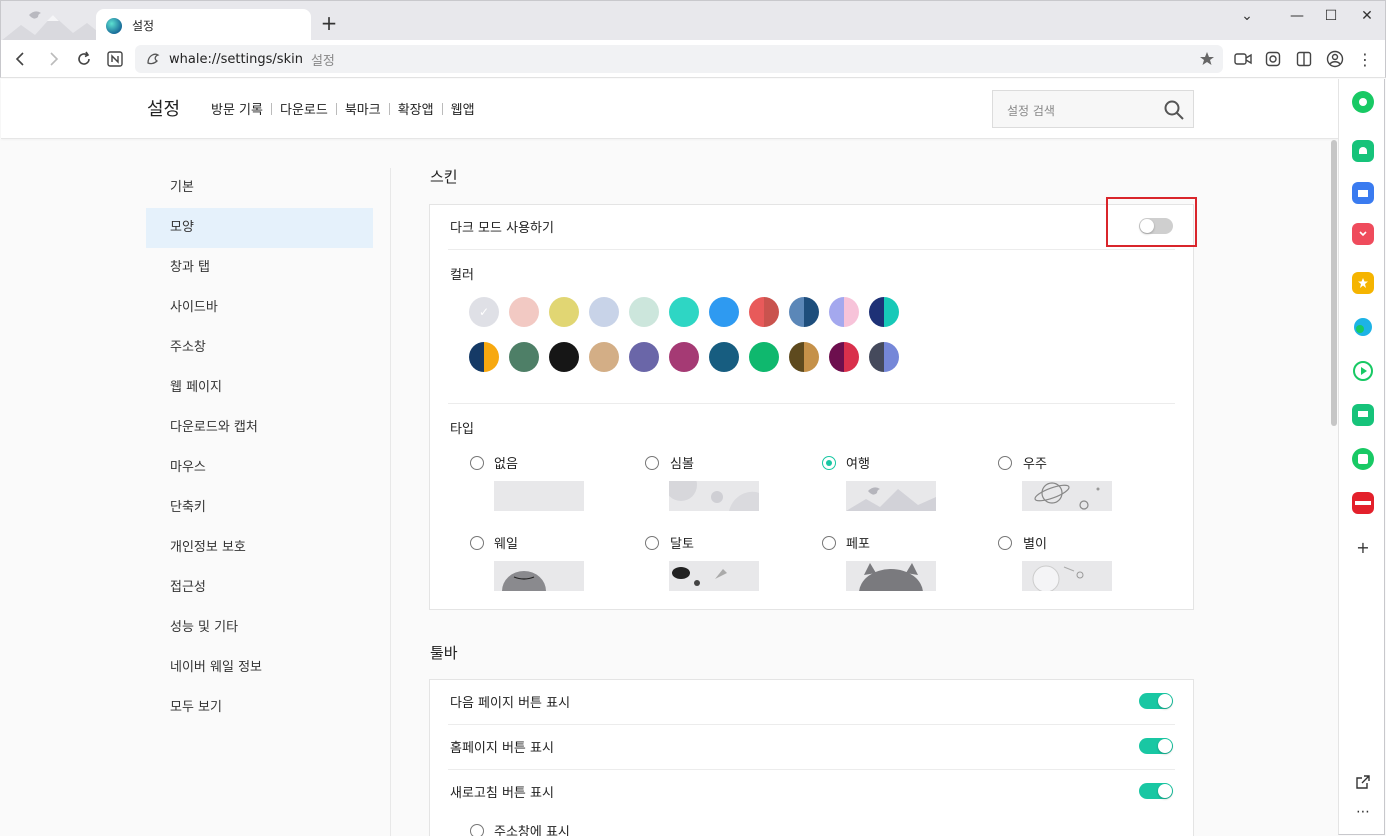 This screenshot has width=1386, height=836. I want to click on maximize-icon: ☐, so click(1331, 16).